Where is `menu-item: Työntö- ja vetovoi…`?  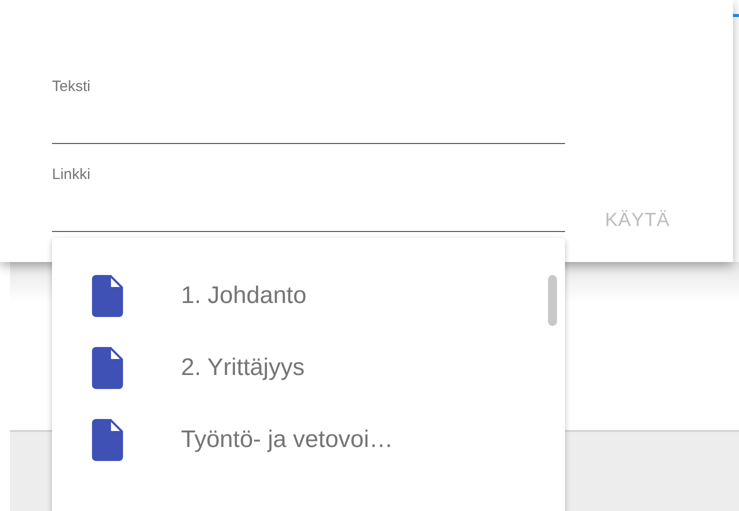
menu-item: Työntö- ja vetovoi… is located at coordinates (287, 440).